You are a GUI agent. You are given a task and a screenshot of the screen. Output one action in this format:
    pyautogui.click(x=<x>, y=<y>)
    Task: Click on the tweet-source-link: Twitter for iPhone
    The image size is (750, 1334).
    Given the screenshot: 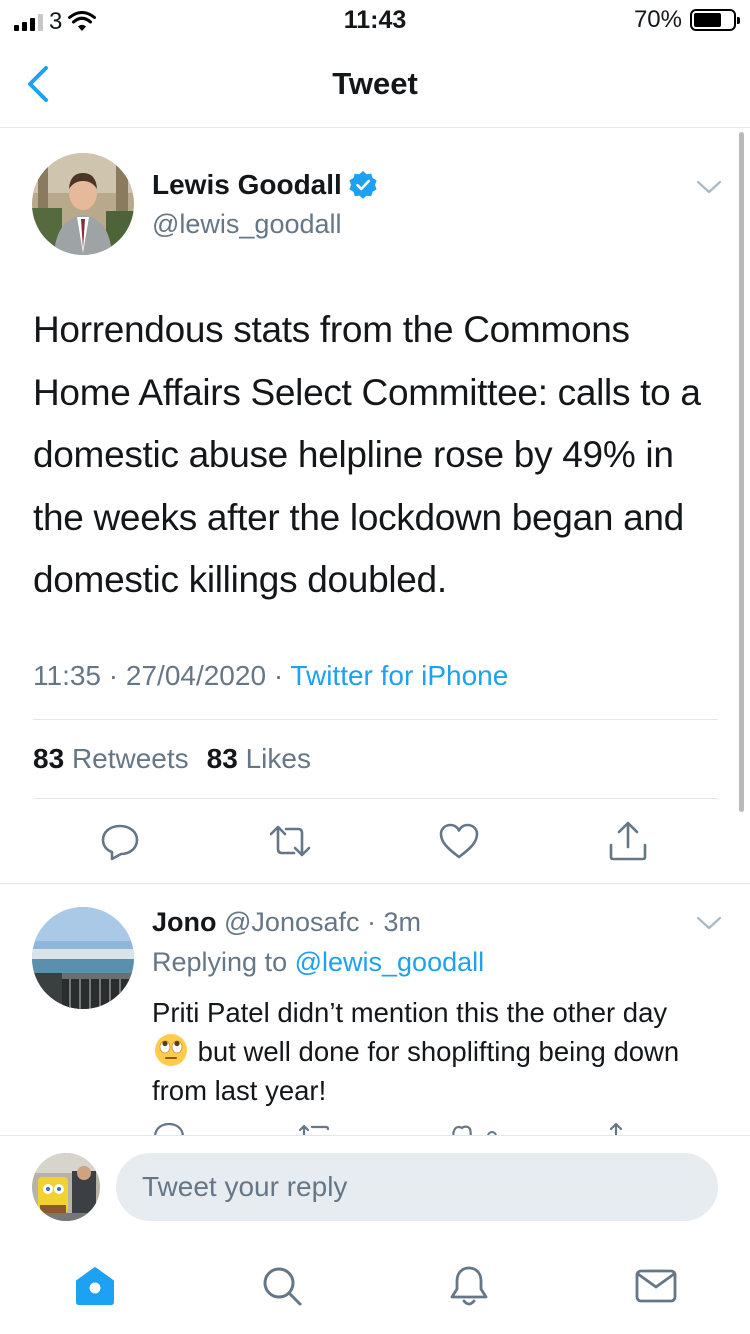 What is the action you would take?
    pyautogui.click(x=399, y=675)
    